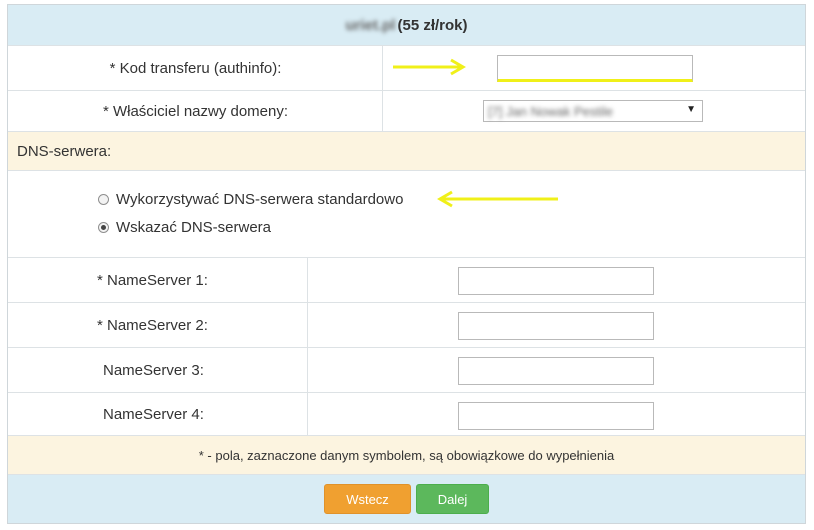 The image size is (814, 530). What do you see at coordinates (152, 325) in the screenshot?
I see `nameserver-2-label: * NameServer 2:` at bounding box center [152, 325].